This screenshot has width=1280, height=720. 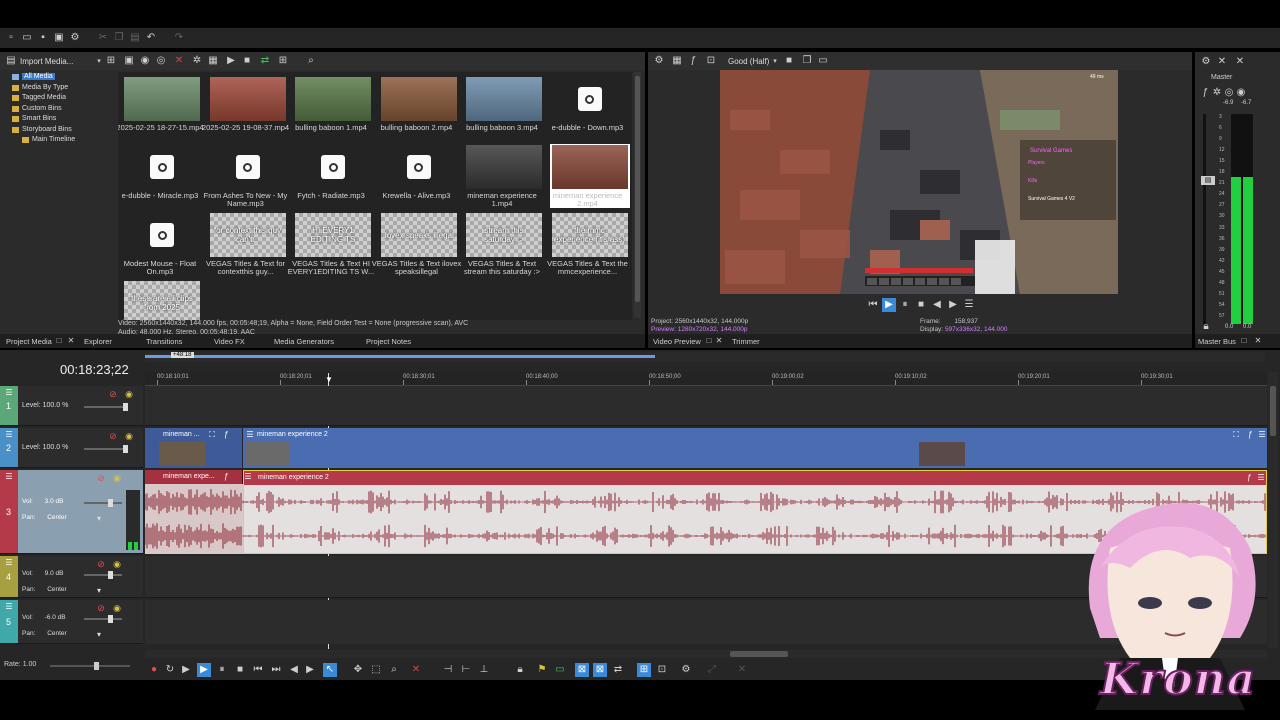 I want to click on audio-event-fx-icon: ƒ, so click(x=226, y=477).